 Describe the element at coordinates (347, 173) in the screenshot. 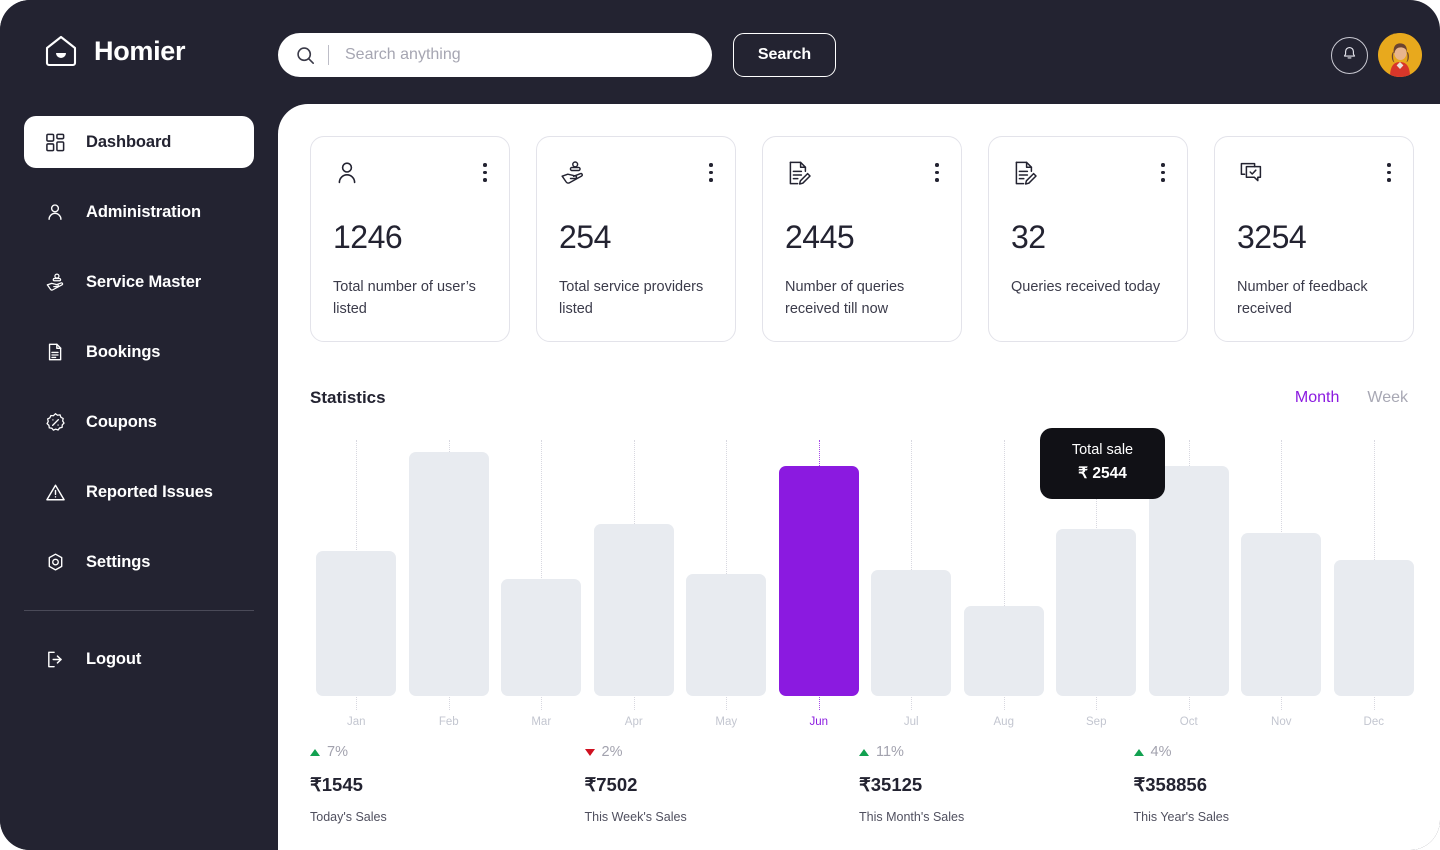

I see `user-outline-icon` at that location.